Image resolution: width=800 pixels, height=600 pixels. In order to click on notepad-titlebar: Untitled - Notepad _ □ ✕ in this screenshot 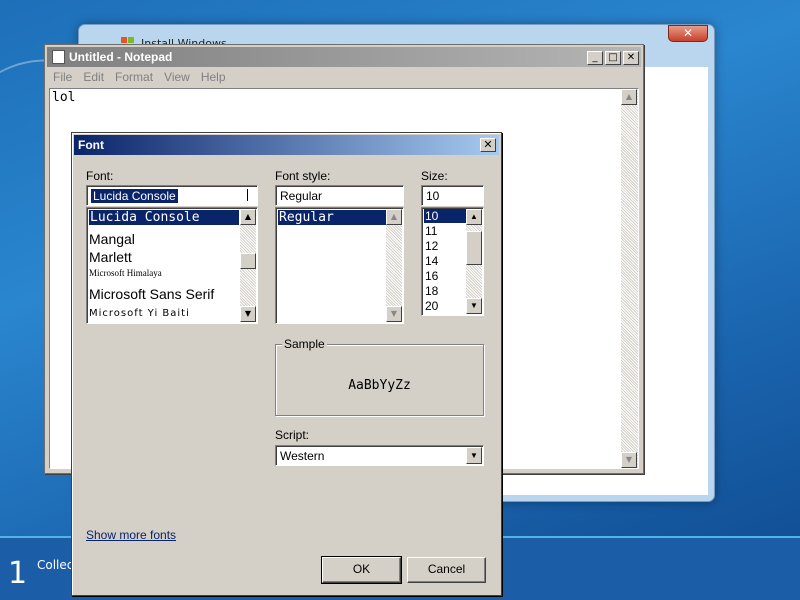, I will do `click(344, 57)`.